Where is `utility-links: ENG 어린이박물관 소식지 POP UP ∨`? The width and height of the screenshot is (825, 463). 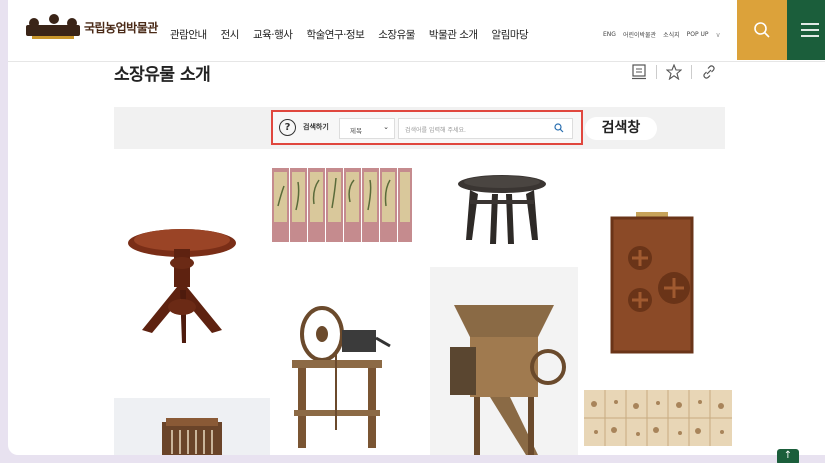
utility-links: ENG 어린이박물관 소식지 POP UP ∨ is located at coordinates (662, 35).